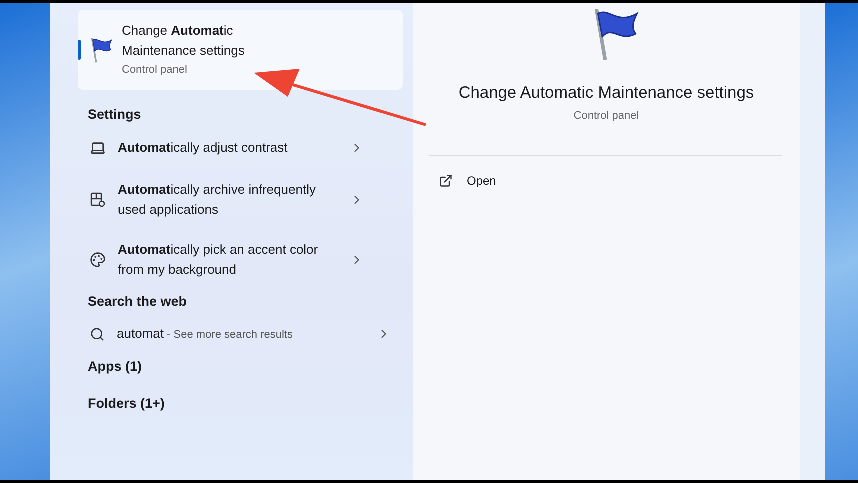 This screenshot has height=483, width=858. Describe the element at coordinates (217, 200) in the screenshot. I see `result-title: Automatically archive infrequently used applications` at that location.